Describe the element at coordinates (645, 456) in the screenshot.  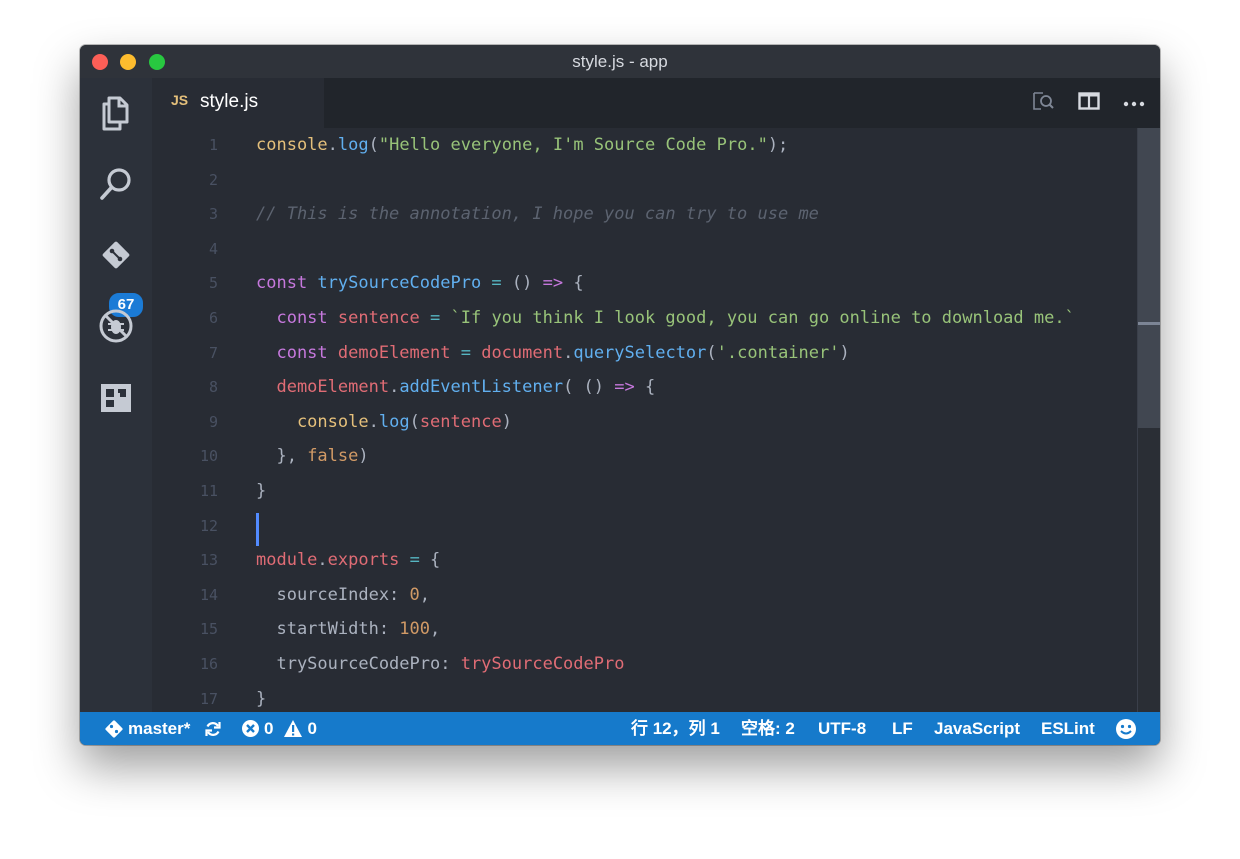
I see `code-line: 10 }, false)` at that location.